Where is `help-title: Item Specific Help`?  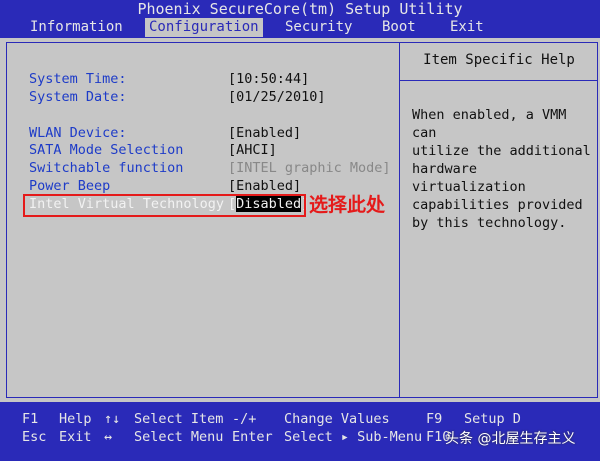 help-title: Item Specific Help is located at coordinates (499, 60).